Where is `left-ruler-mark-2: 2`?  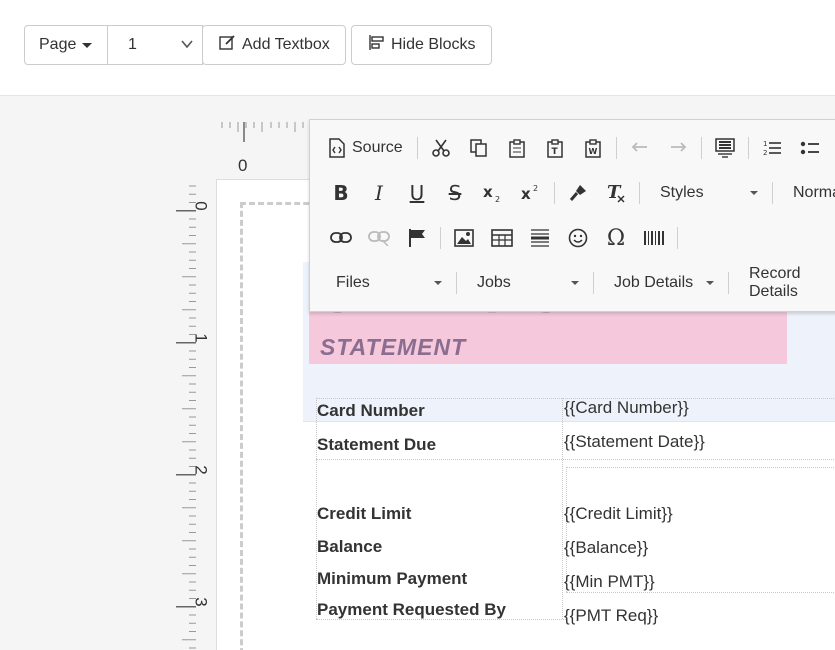
left-ruler-mark-2: 2 is located at coordinates (201, 470).